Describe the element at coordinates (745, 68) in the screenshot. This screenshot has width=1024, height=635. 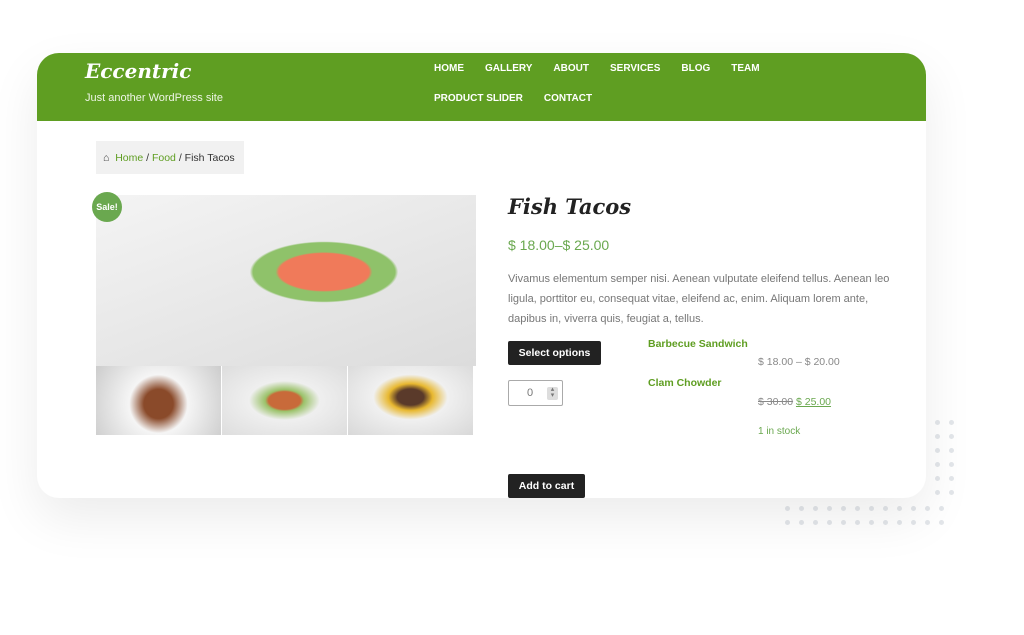
I see `nav-team: TEAM` at that location.